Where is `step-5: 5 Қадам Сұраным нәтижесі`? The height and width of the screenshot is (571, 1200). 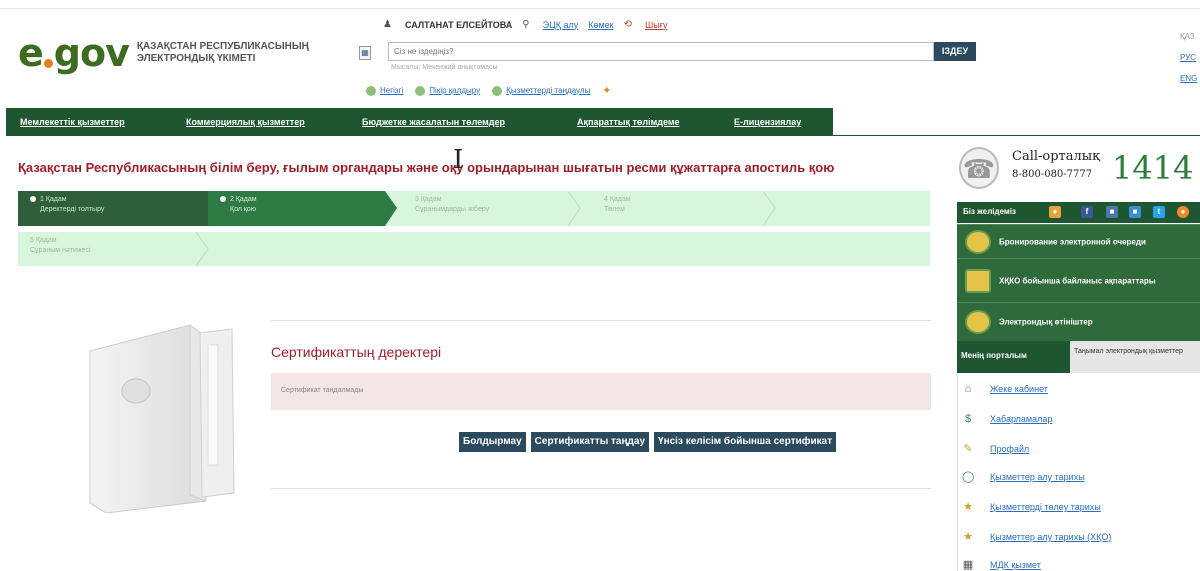
step-5: 5 Қадам Сұраным нәтижесі is located at coordinates (108, 249).